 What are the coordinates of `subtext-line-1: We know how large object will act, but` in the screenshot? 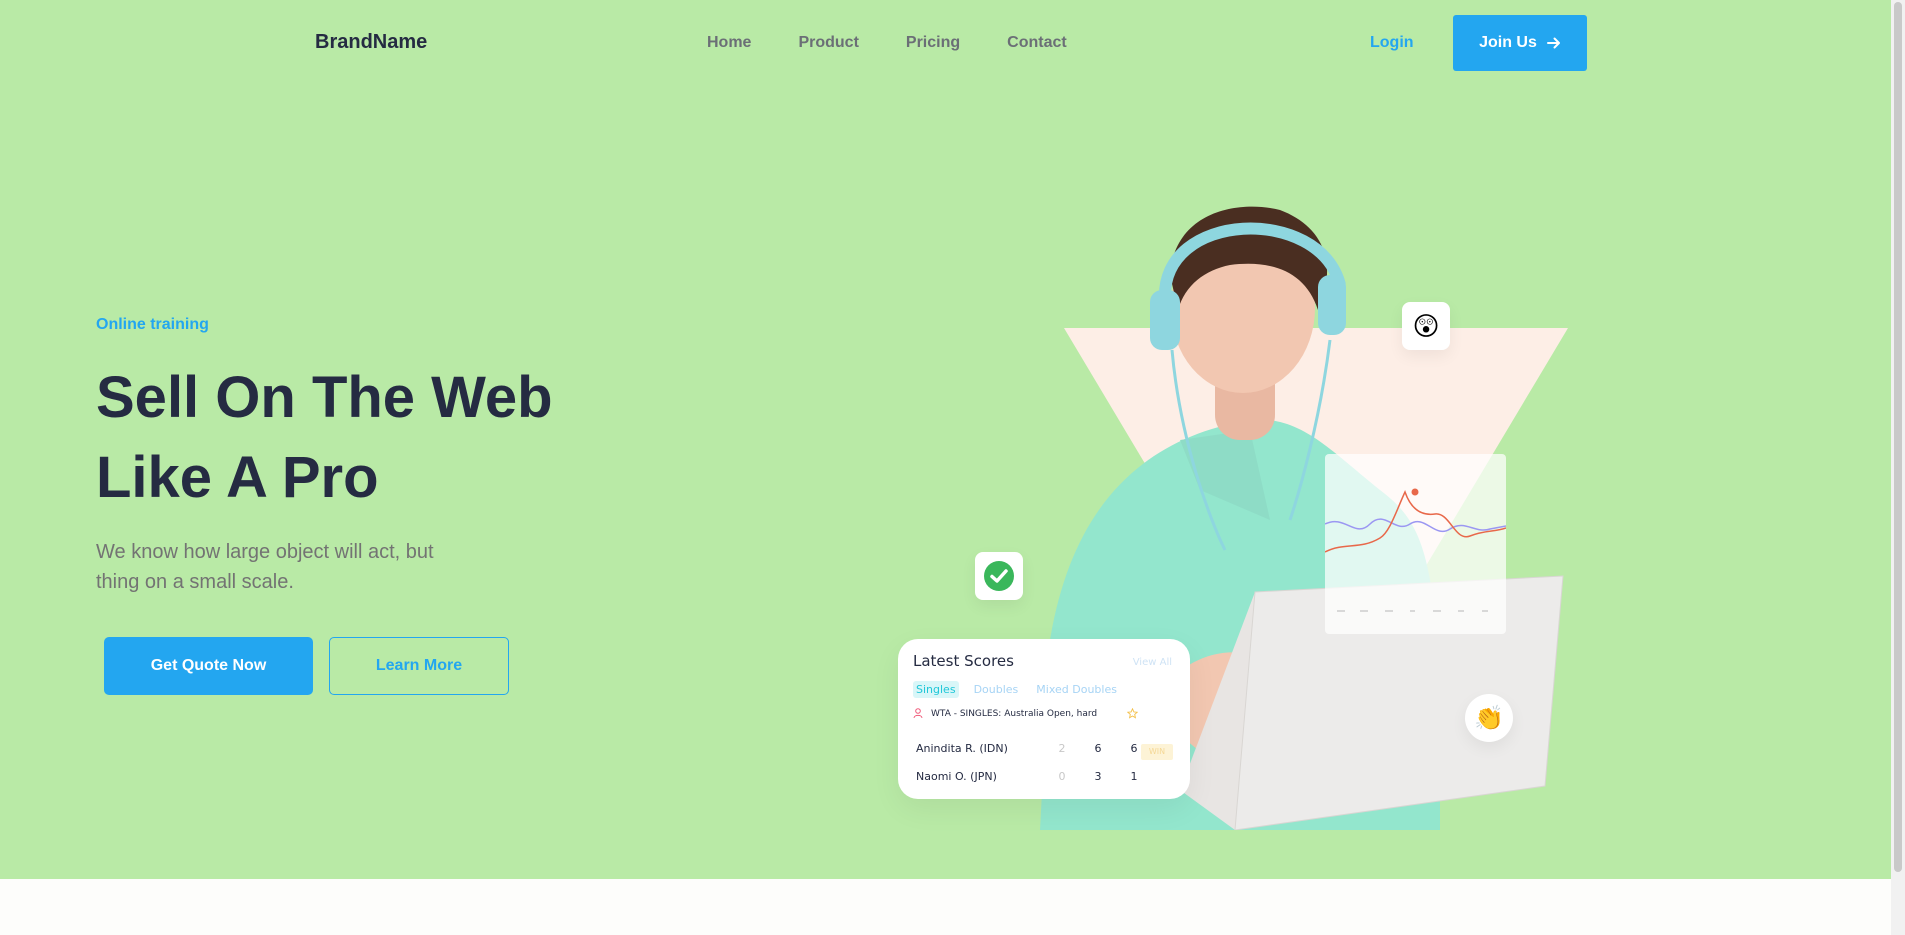 It's located at (265, 552).